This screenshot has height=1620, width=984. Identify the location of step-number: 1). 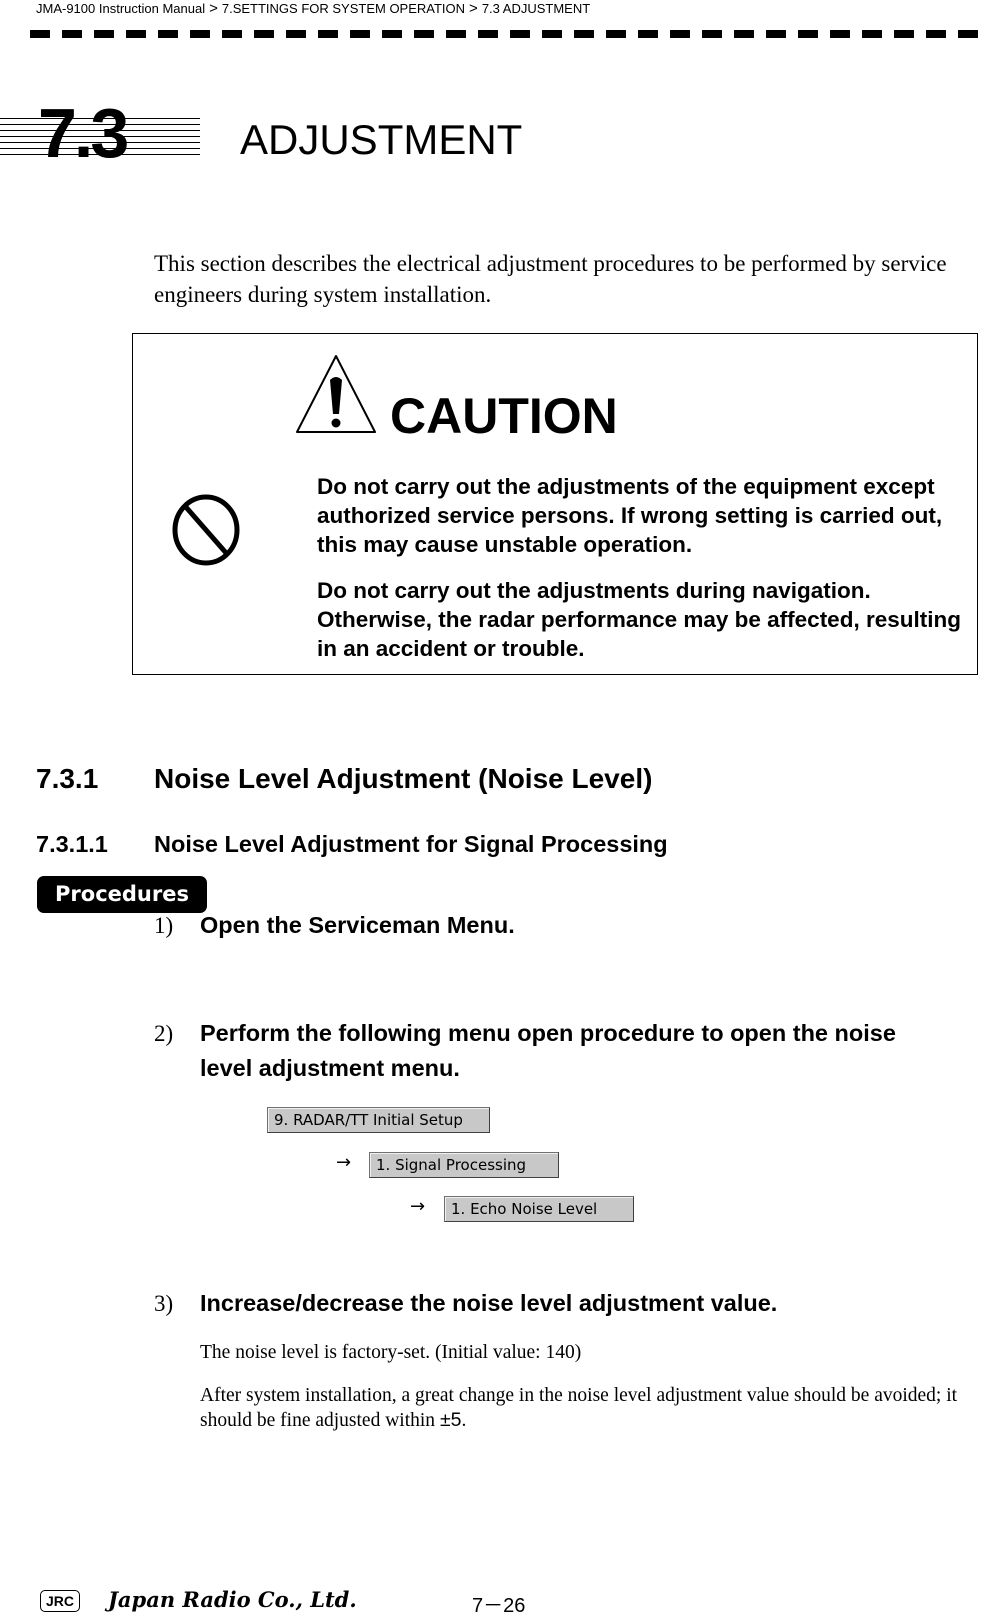
(164, 925).